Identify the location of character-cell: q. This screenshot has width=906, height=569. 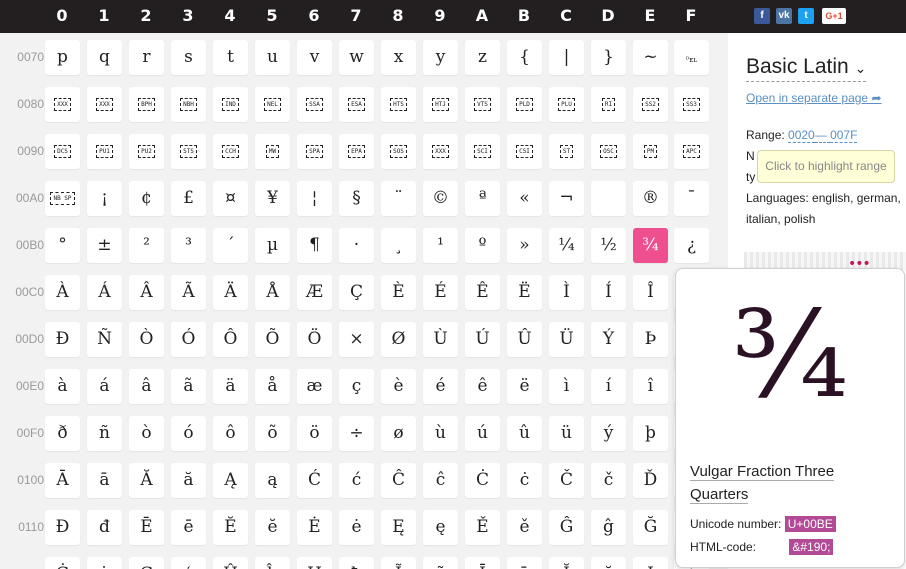
(104, 57).